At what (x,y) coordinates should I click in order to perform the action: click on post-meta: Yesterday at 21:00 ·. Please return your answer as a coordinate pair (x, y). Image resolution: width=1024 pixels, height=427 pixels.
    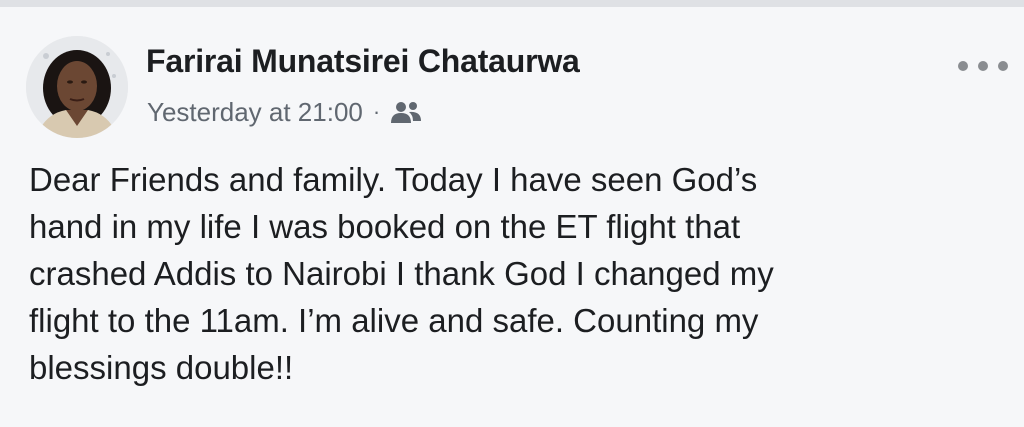
    Looking at the image, I should click on (284, 112).